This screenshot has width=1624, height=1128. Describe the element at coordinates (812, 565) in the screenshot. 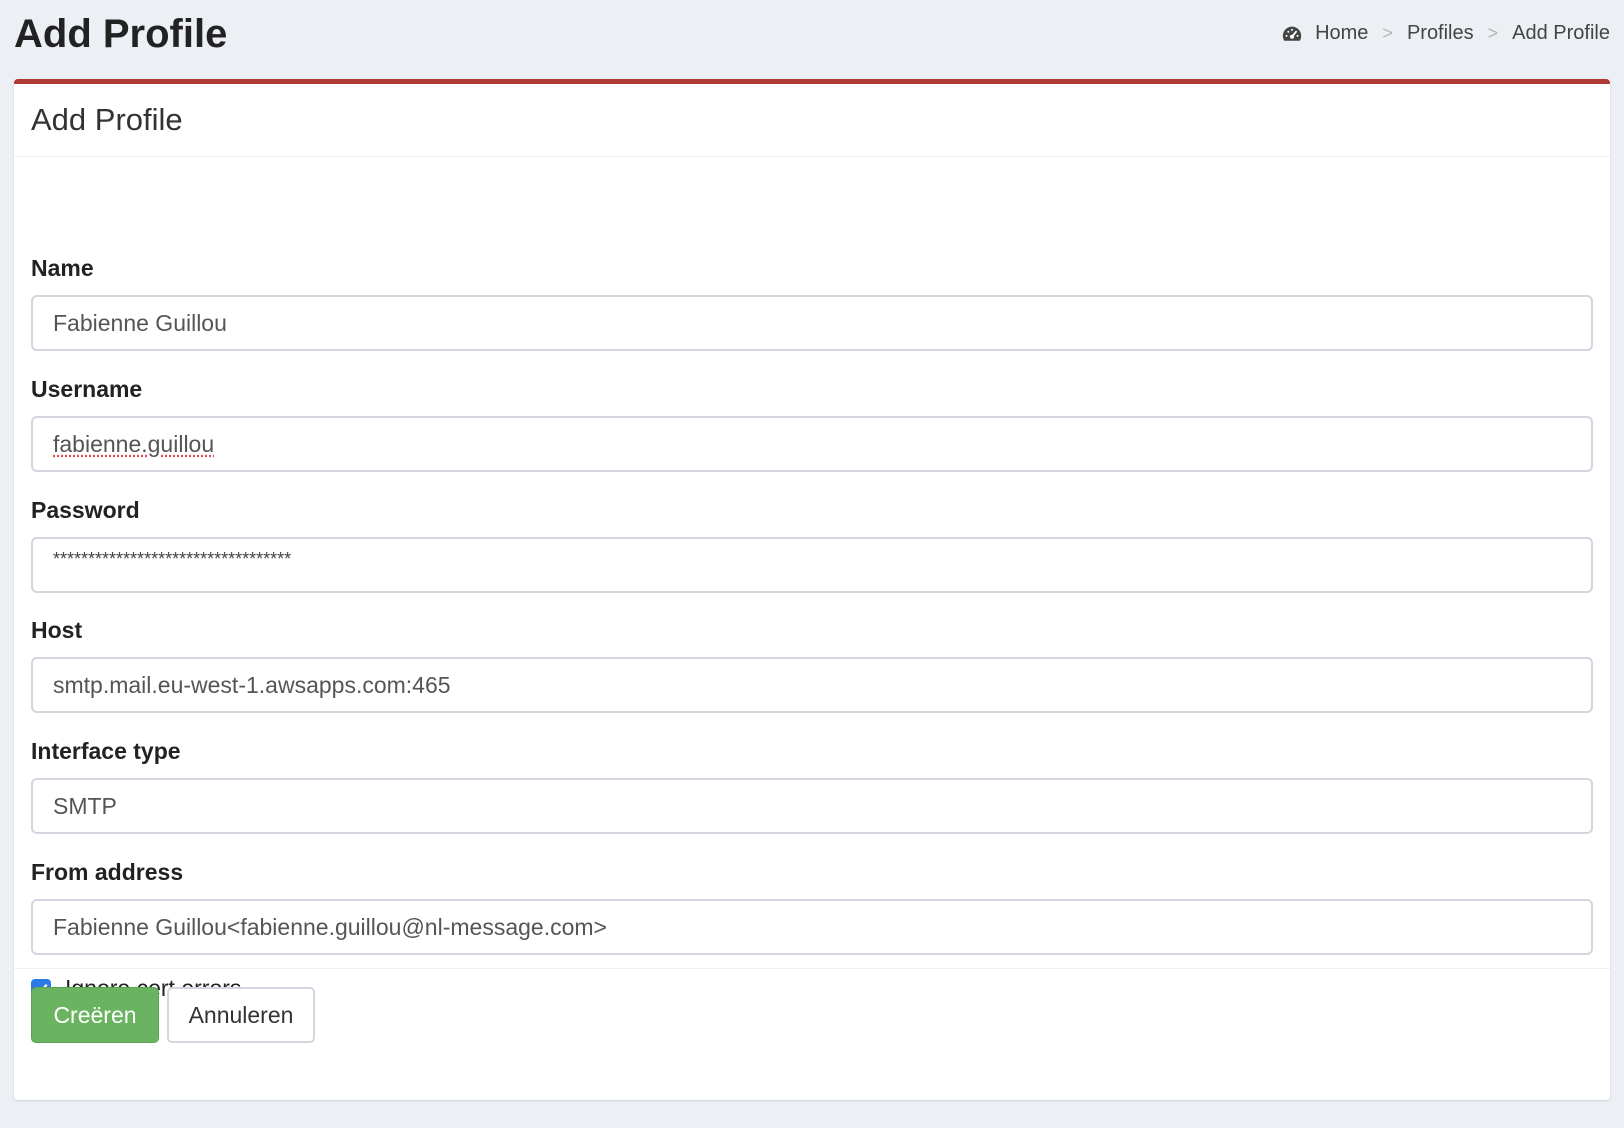

I see `password-input: **********************************` at that location.